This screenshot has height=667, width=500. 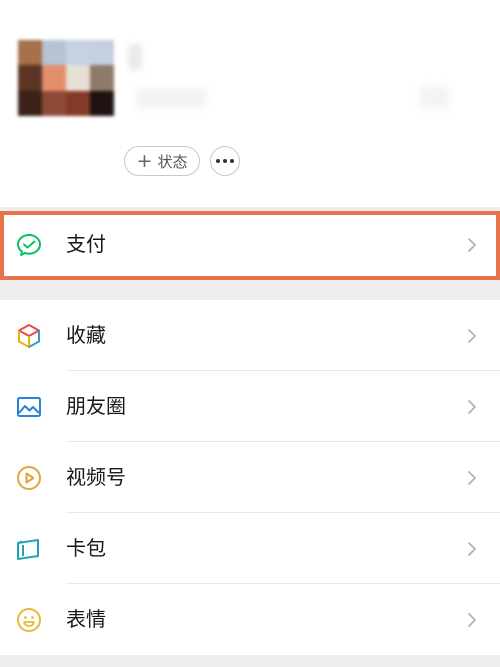 I want to click on menu-item-label: 卡包, so click(x=86, y=548).